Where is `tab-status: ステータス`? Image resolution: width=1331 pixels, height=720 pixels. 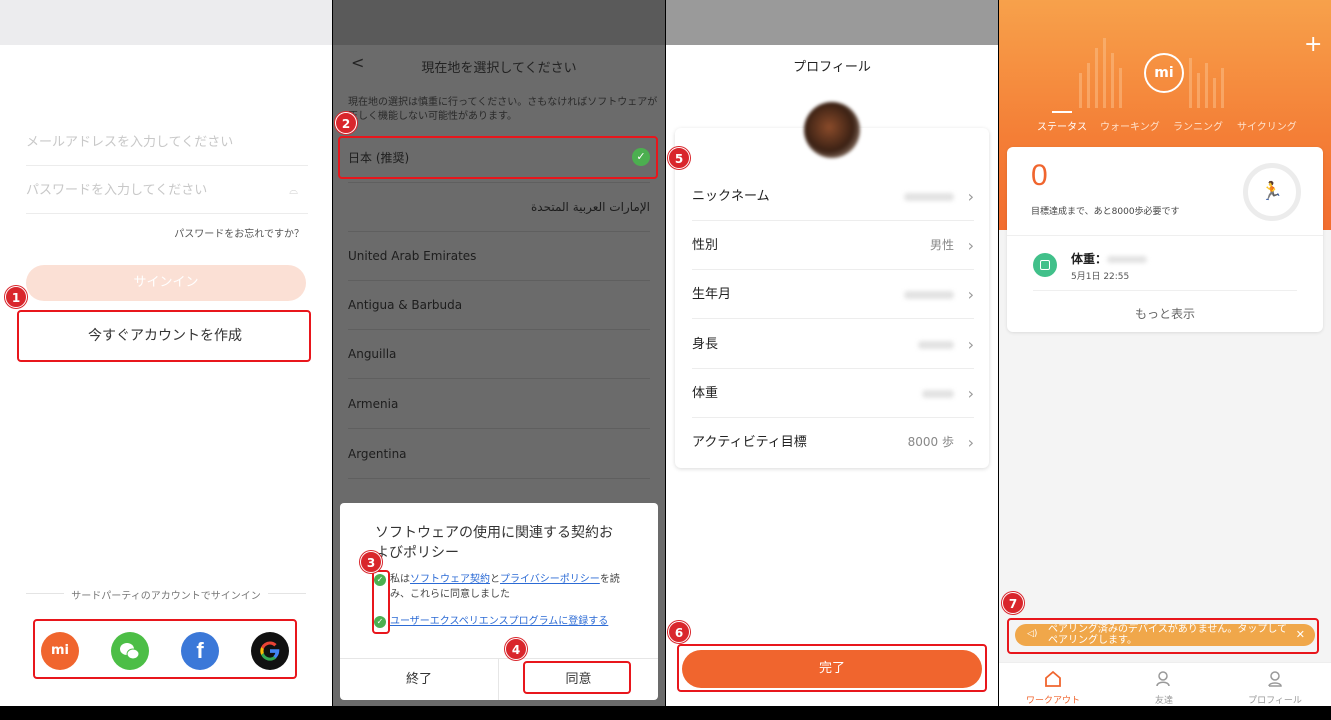
tab-status: ステータス is located at coordinates (1062, 125).